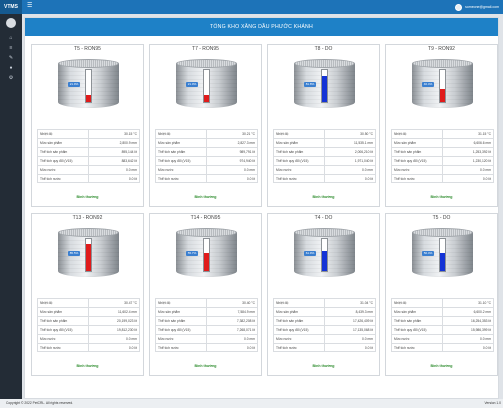 The image size is (503, 408). I want to click on info-value: 8,439.3 mm, so click(364, 312).